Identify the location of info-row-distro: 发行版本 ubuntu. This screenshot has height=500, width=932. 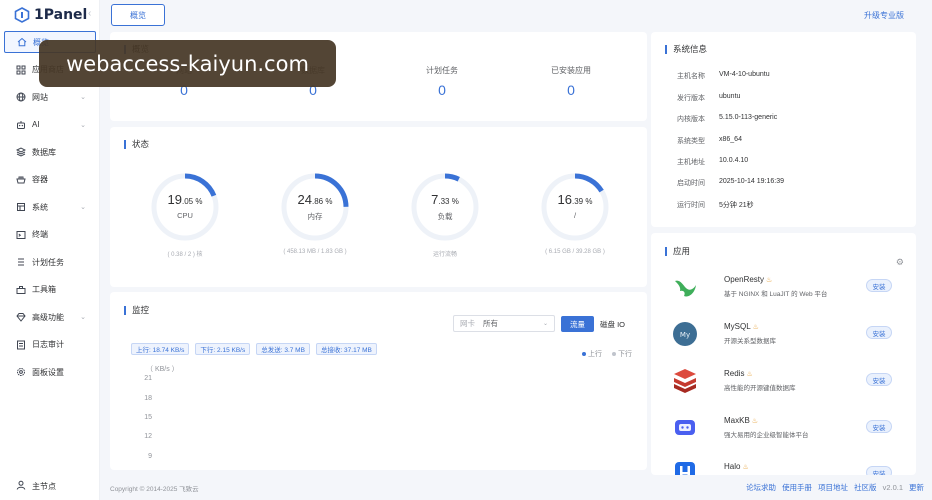
(709, 97).